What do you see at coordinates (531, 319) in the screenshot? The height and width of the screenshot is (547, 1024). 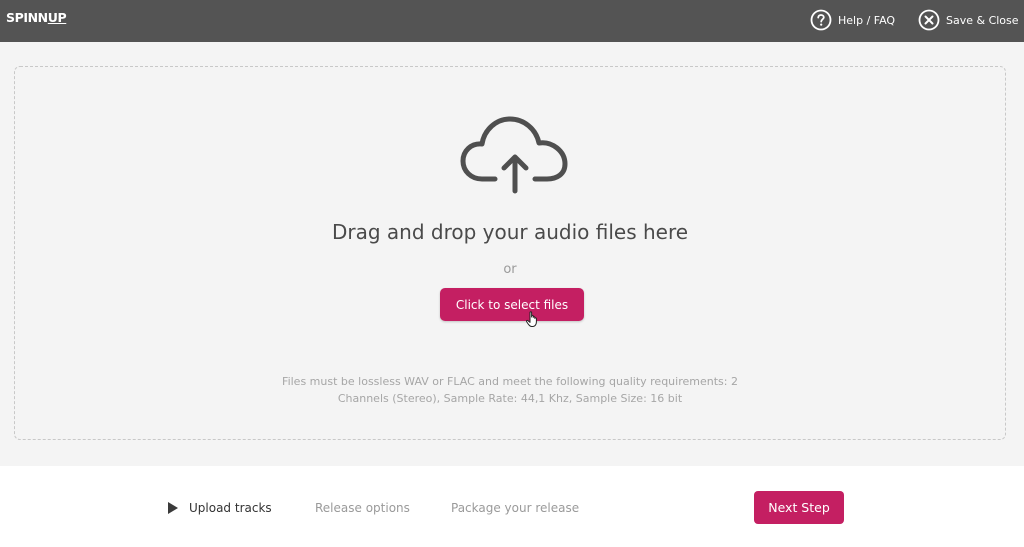 I see `hand-cursor-icon` at bounding box center [531, 319].